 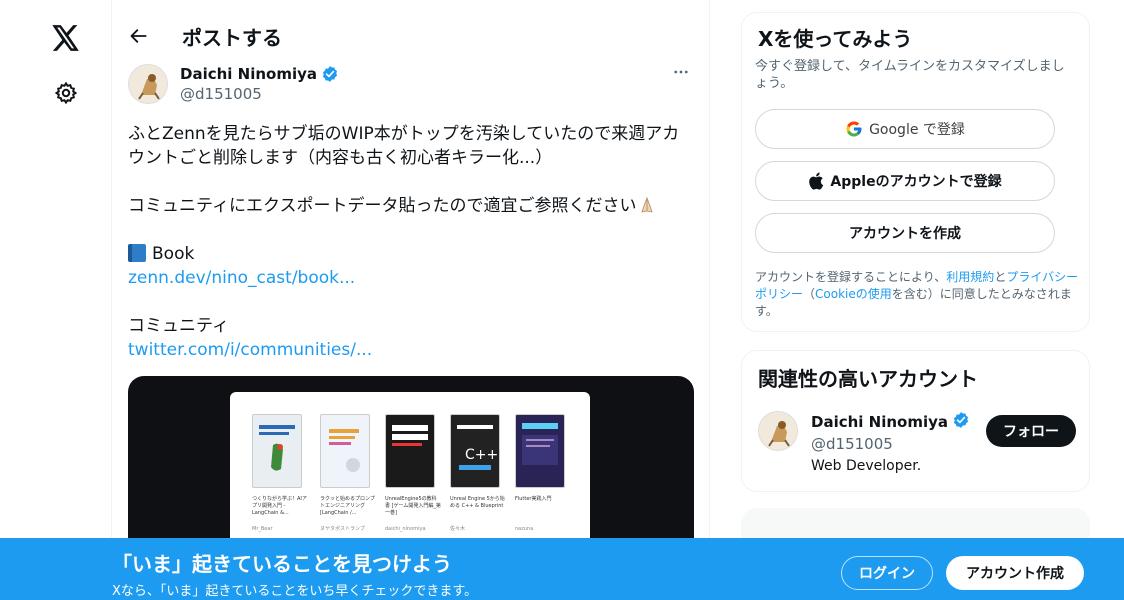 What do you see at coordinates (910, 75) in the screenshot?
I see `signup-card-subtitle: 今すぐ登録して、タイムラインをカスタマイズしましょう。` at bounding box center [910, 75].